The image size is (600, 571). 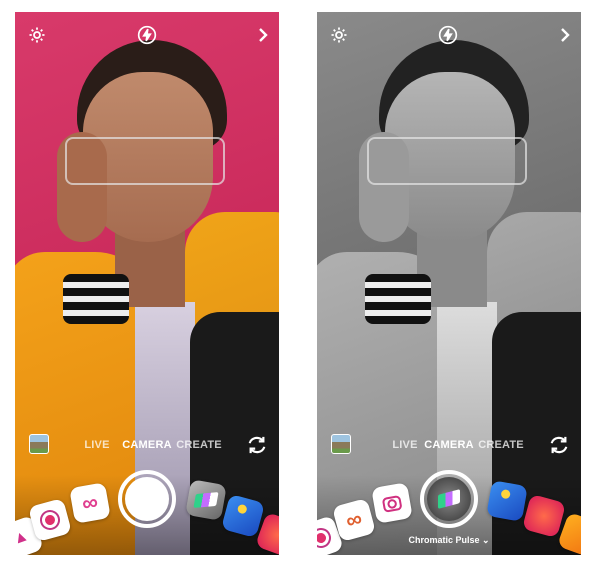 I want to click on effect-camera, so click(x=392, y=503).